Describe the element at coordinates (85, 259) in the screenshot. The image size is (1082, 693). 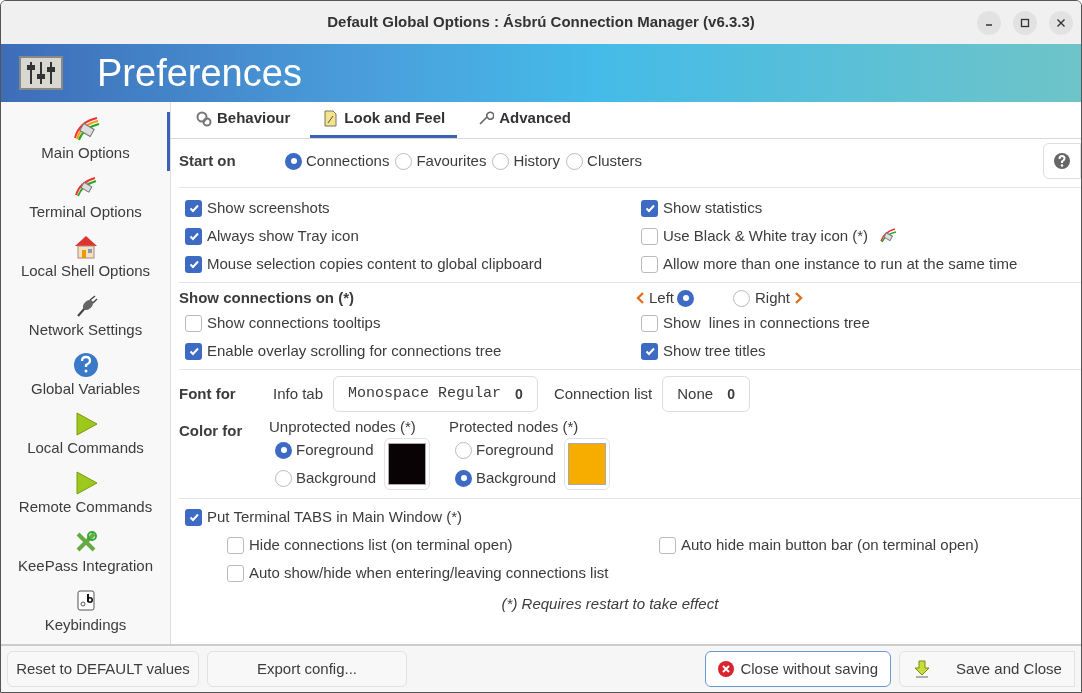
I see `sidebar-item: Local Shell Options` at that location.